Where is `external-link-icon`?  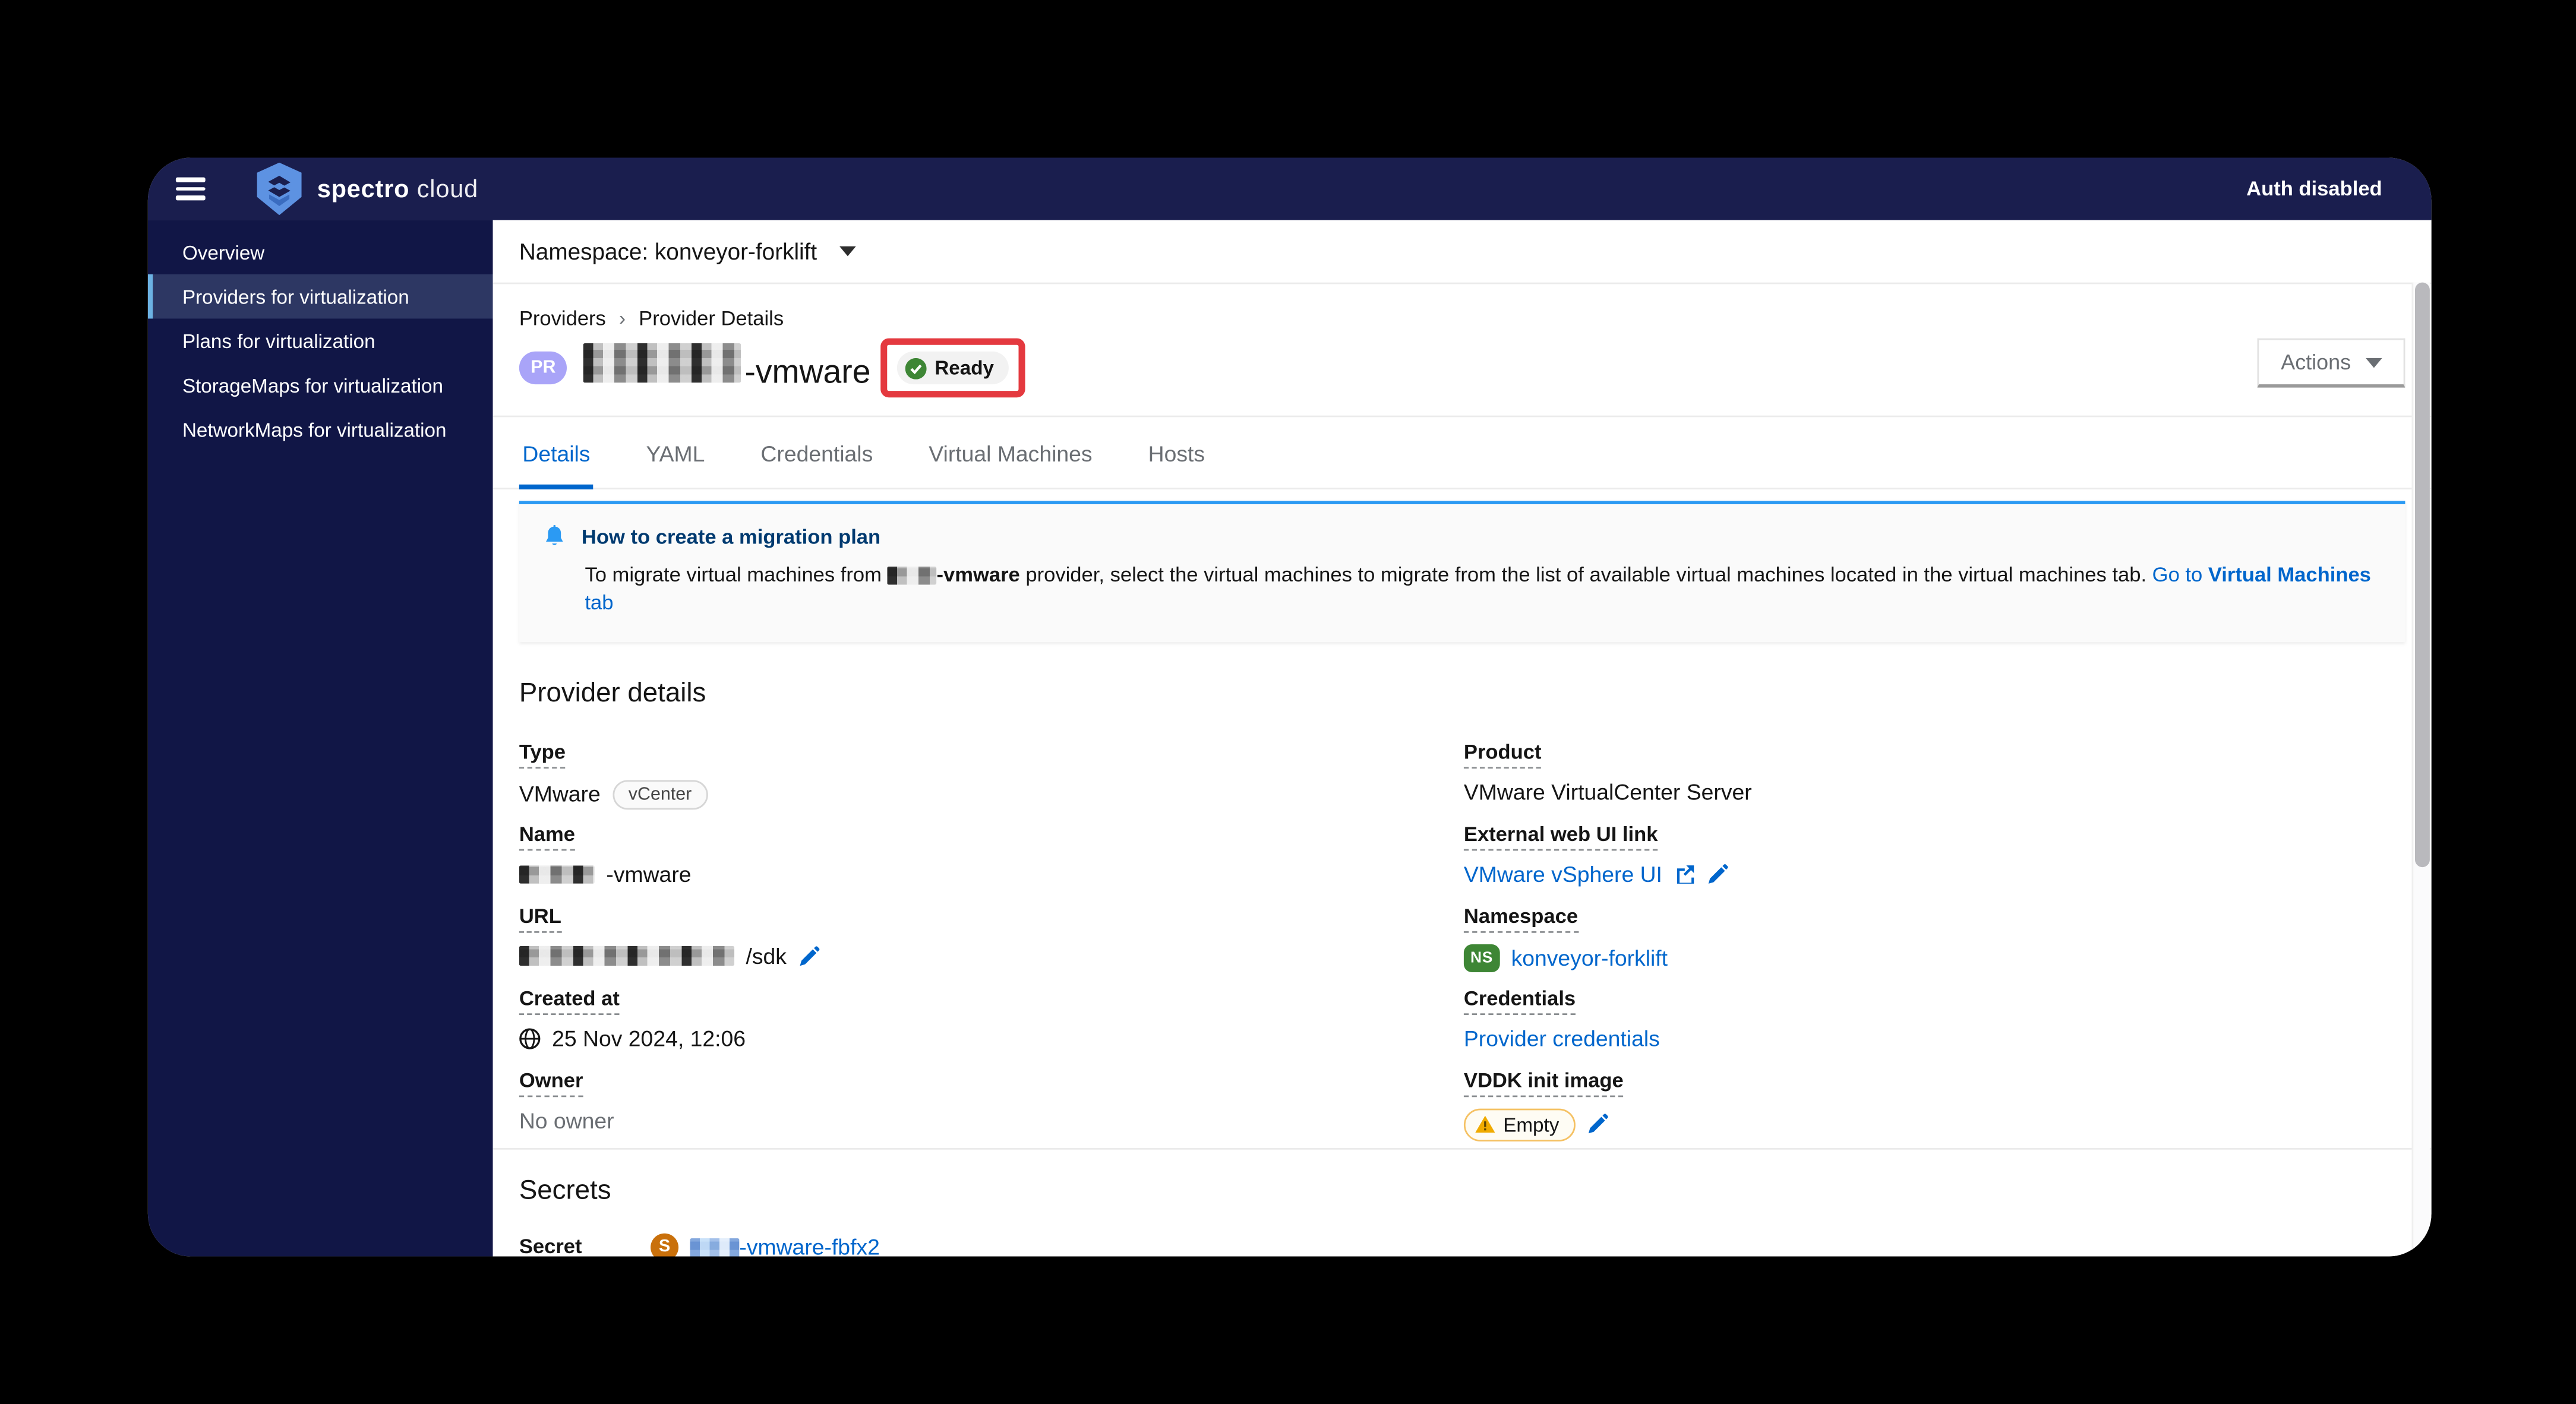
external-link-icon is located at coordinates (1684, 874).